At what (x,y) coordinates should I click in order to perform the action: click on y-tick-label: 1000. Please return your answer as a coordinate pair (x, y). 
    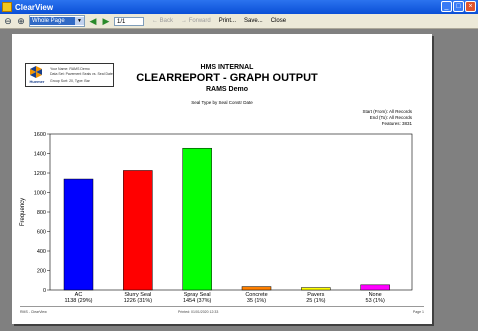
    Looking at the image, I should click on (40, 194).